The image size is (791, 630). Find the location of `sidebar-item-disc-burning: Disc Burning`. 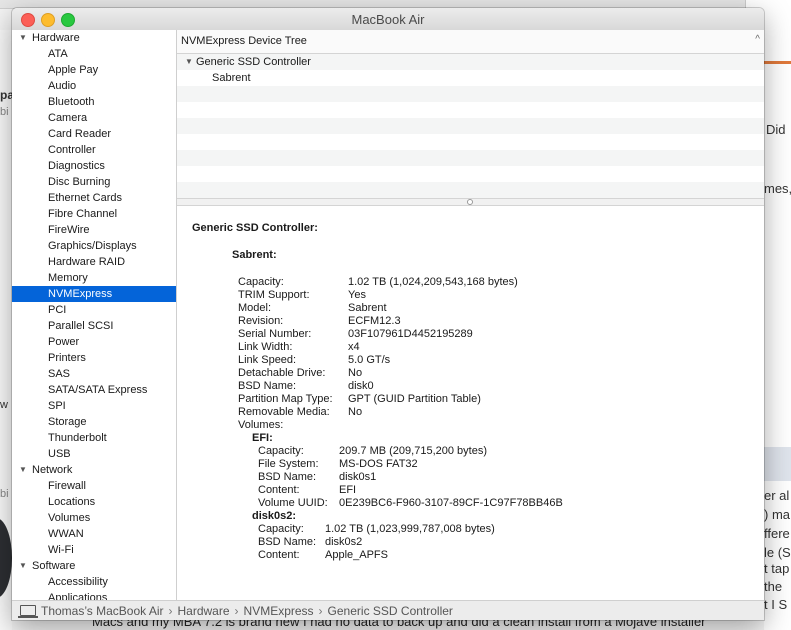

sidebar-item-disc-burning: Disc Burning is located at coordinates (94, 182).